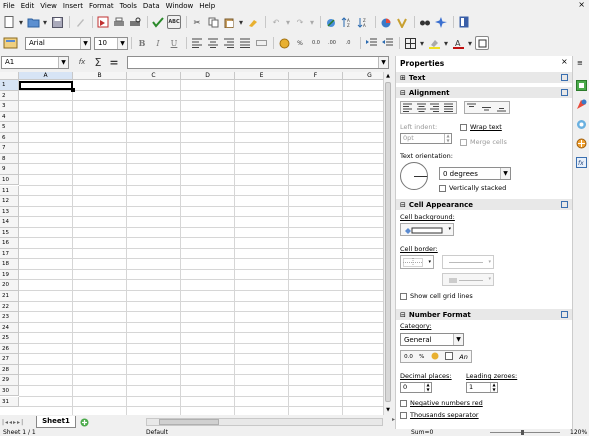 This screenshot has width=589, height=436. I want to click on font-name-combo: Arial ▼, so click(58, 43).